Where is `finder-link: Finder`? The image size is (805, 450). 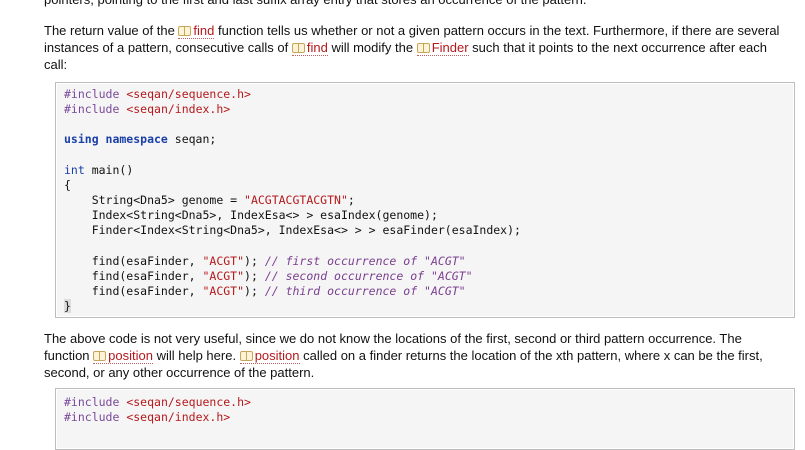
finder-link: Finder is located at coordinates (442, 48).